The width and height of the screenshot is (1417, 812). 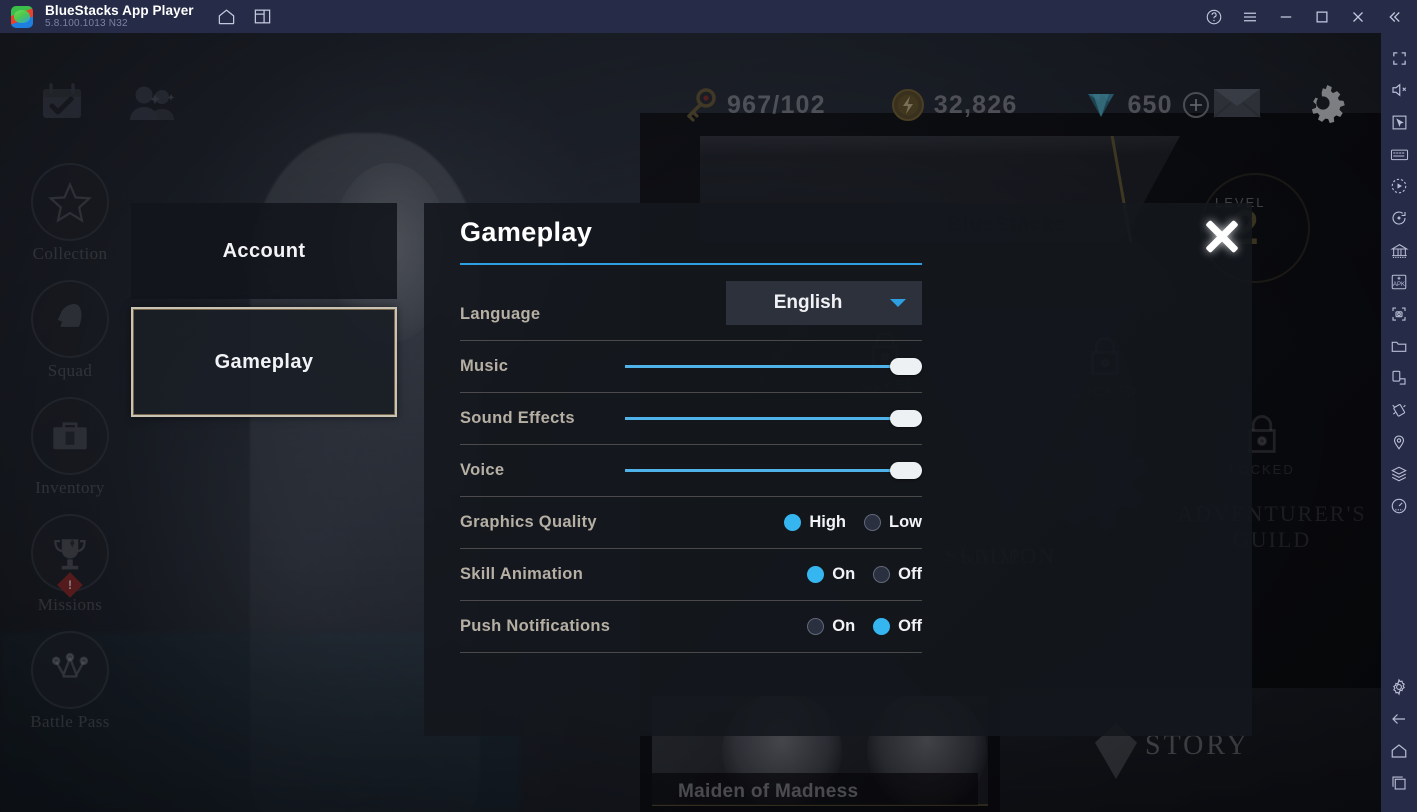 I want to click on location-icon, so click(x=1399, y=442).